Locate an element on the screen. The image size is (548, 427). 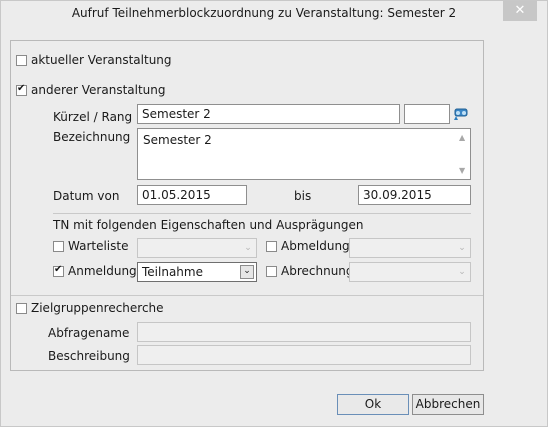
search-binoculars-icon is located at coordinates (462, 114).